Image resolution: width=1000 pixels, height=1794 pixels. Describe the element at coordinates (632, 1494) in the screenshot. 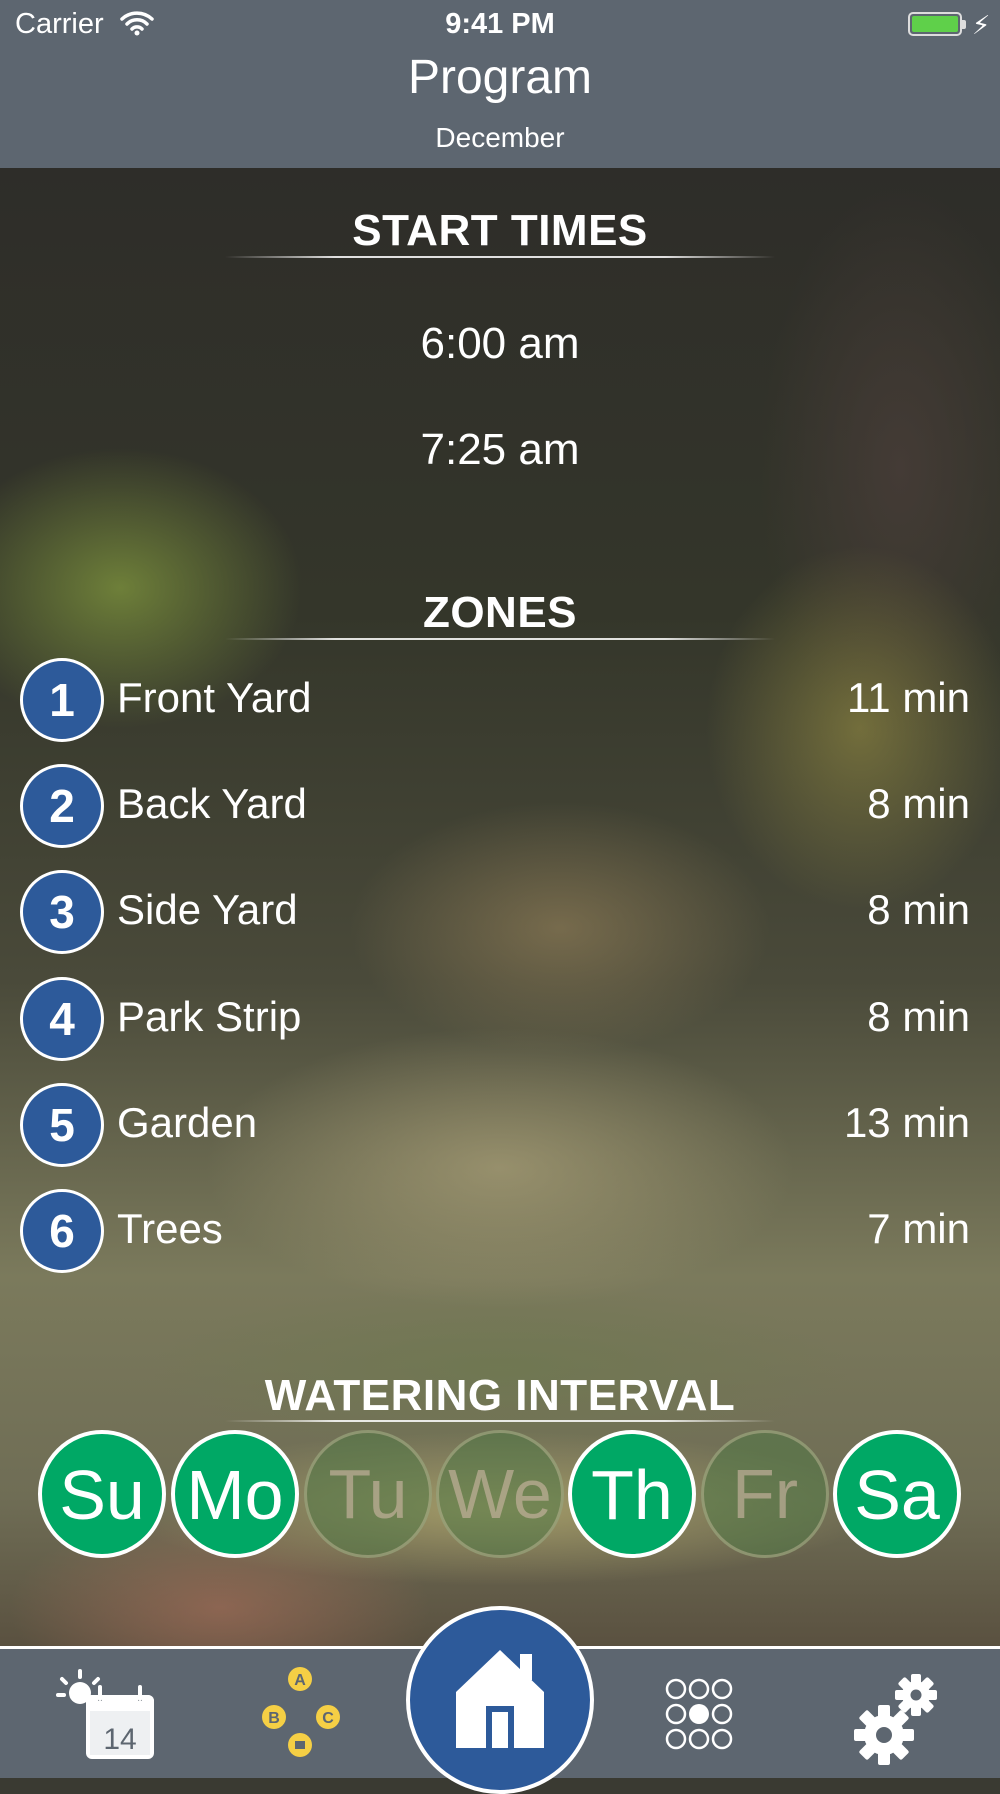

I see `day-toggle-thursday: Th` at that location.